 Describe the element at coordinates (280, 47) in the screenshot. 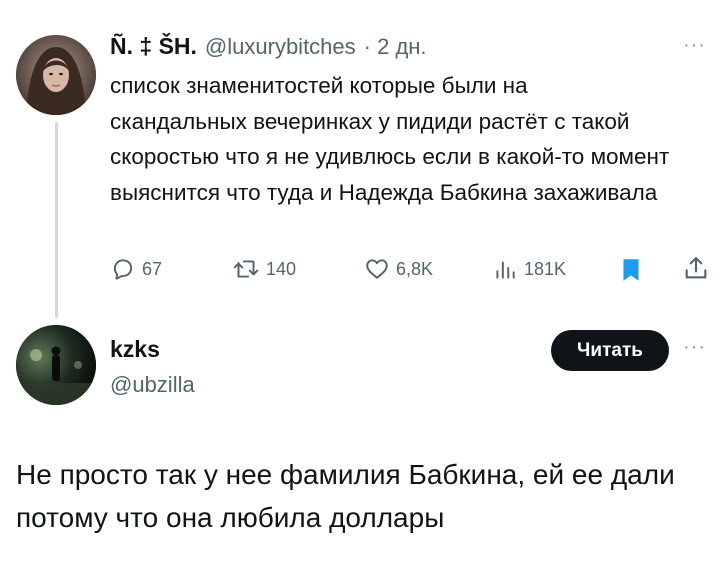

I see `author-handle: @luxurybitches` at that location.